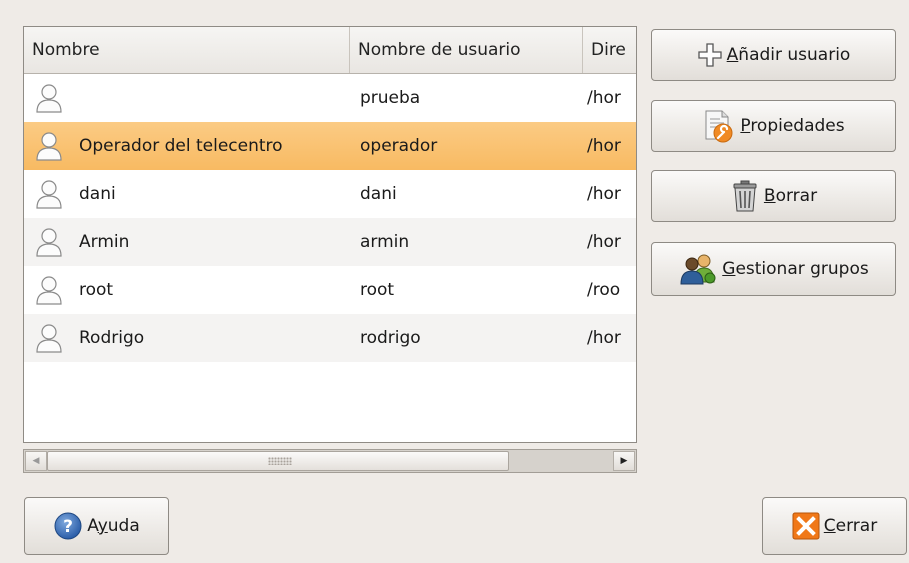 The width and height of the screenshot is (909, 563). What do you see at coordinates (745, 196) in the screenshot?
I see `trash-can-icon` at bounding box center [745, 196].